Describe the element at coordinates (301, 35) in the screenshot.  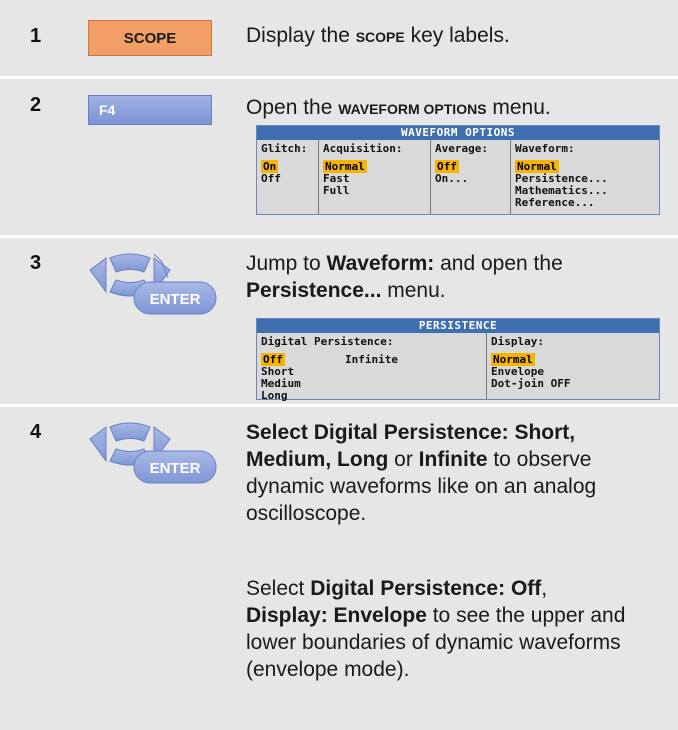
I see `text: Display the` at that location.